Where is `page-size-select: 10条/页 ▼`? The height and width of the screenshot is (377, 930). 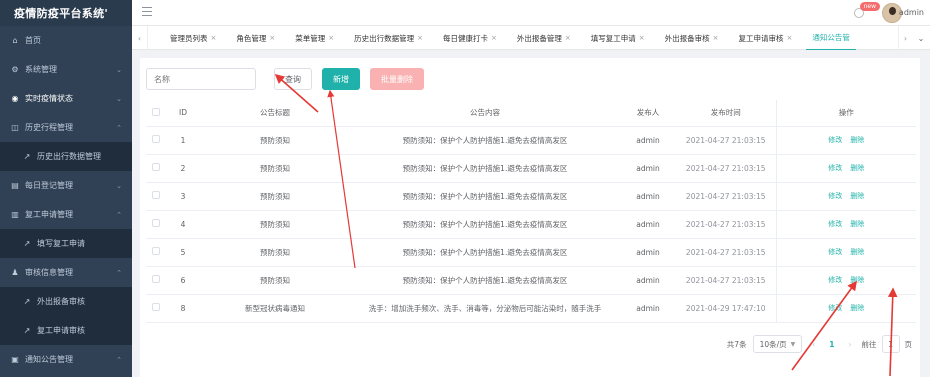
page-size-select: 10条/页 ▼ is located at coordinates (777, 344).